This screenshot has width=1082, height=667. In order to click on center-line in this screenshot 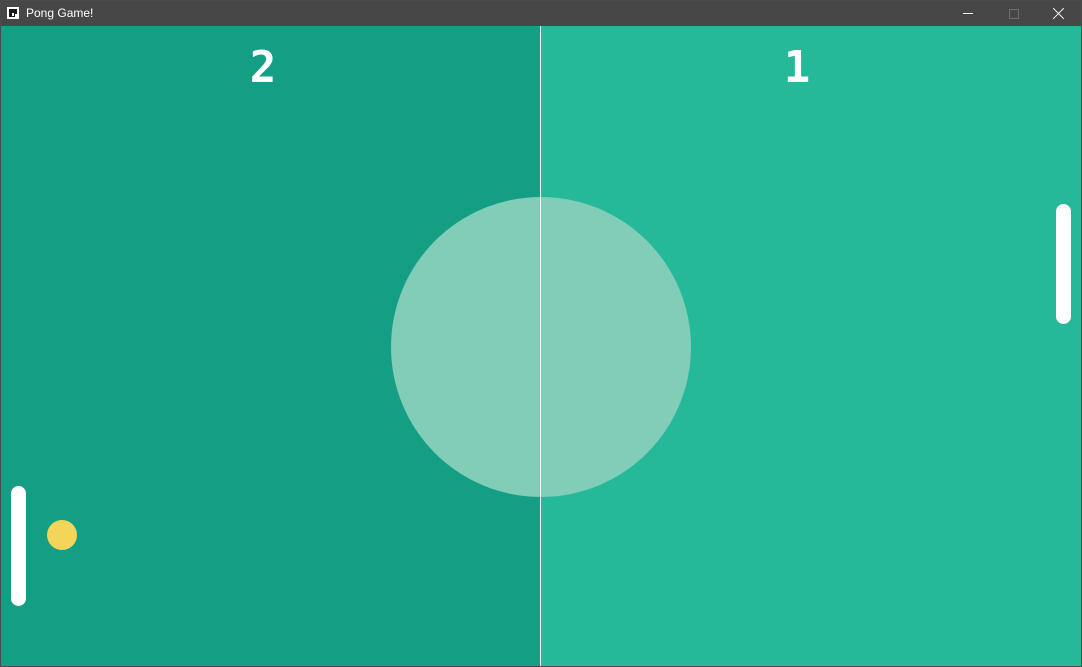, I will do `click(540, 346)`.